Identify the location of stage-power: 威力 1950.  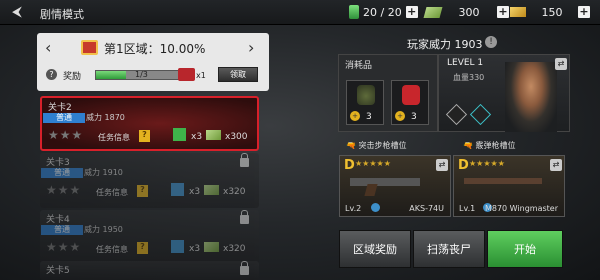
(103, 229).